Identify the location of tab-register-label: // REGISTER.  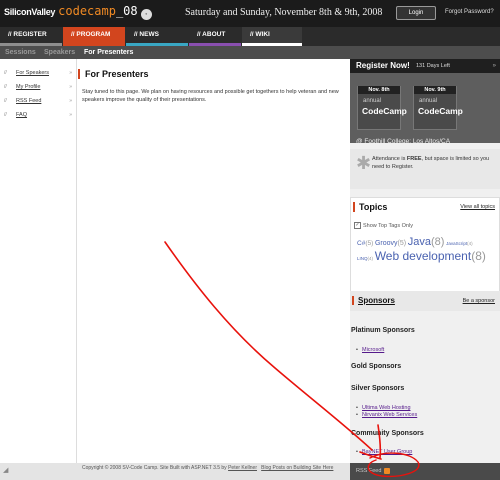
(27, 34).